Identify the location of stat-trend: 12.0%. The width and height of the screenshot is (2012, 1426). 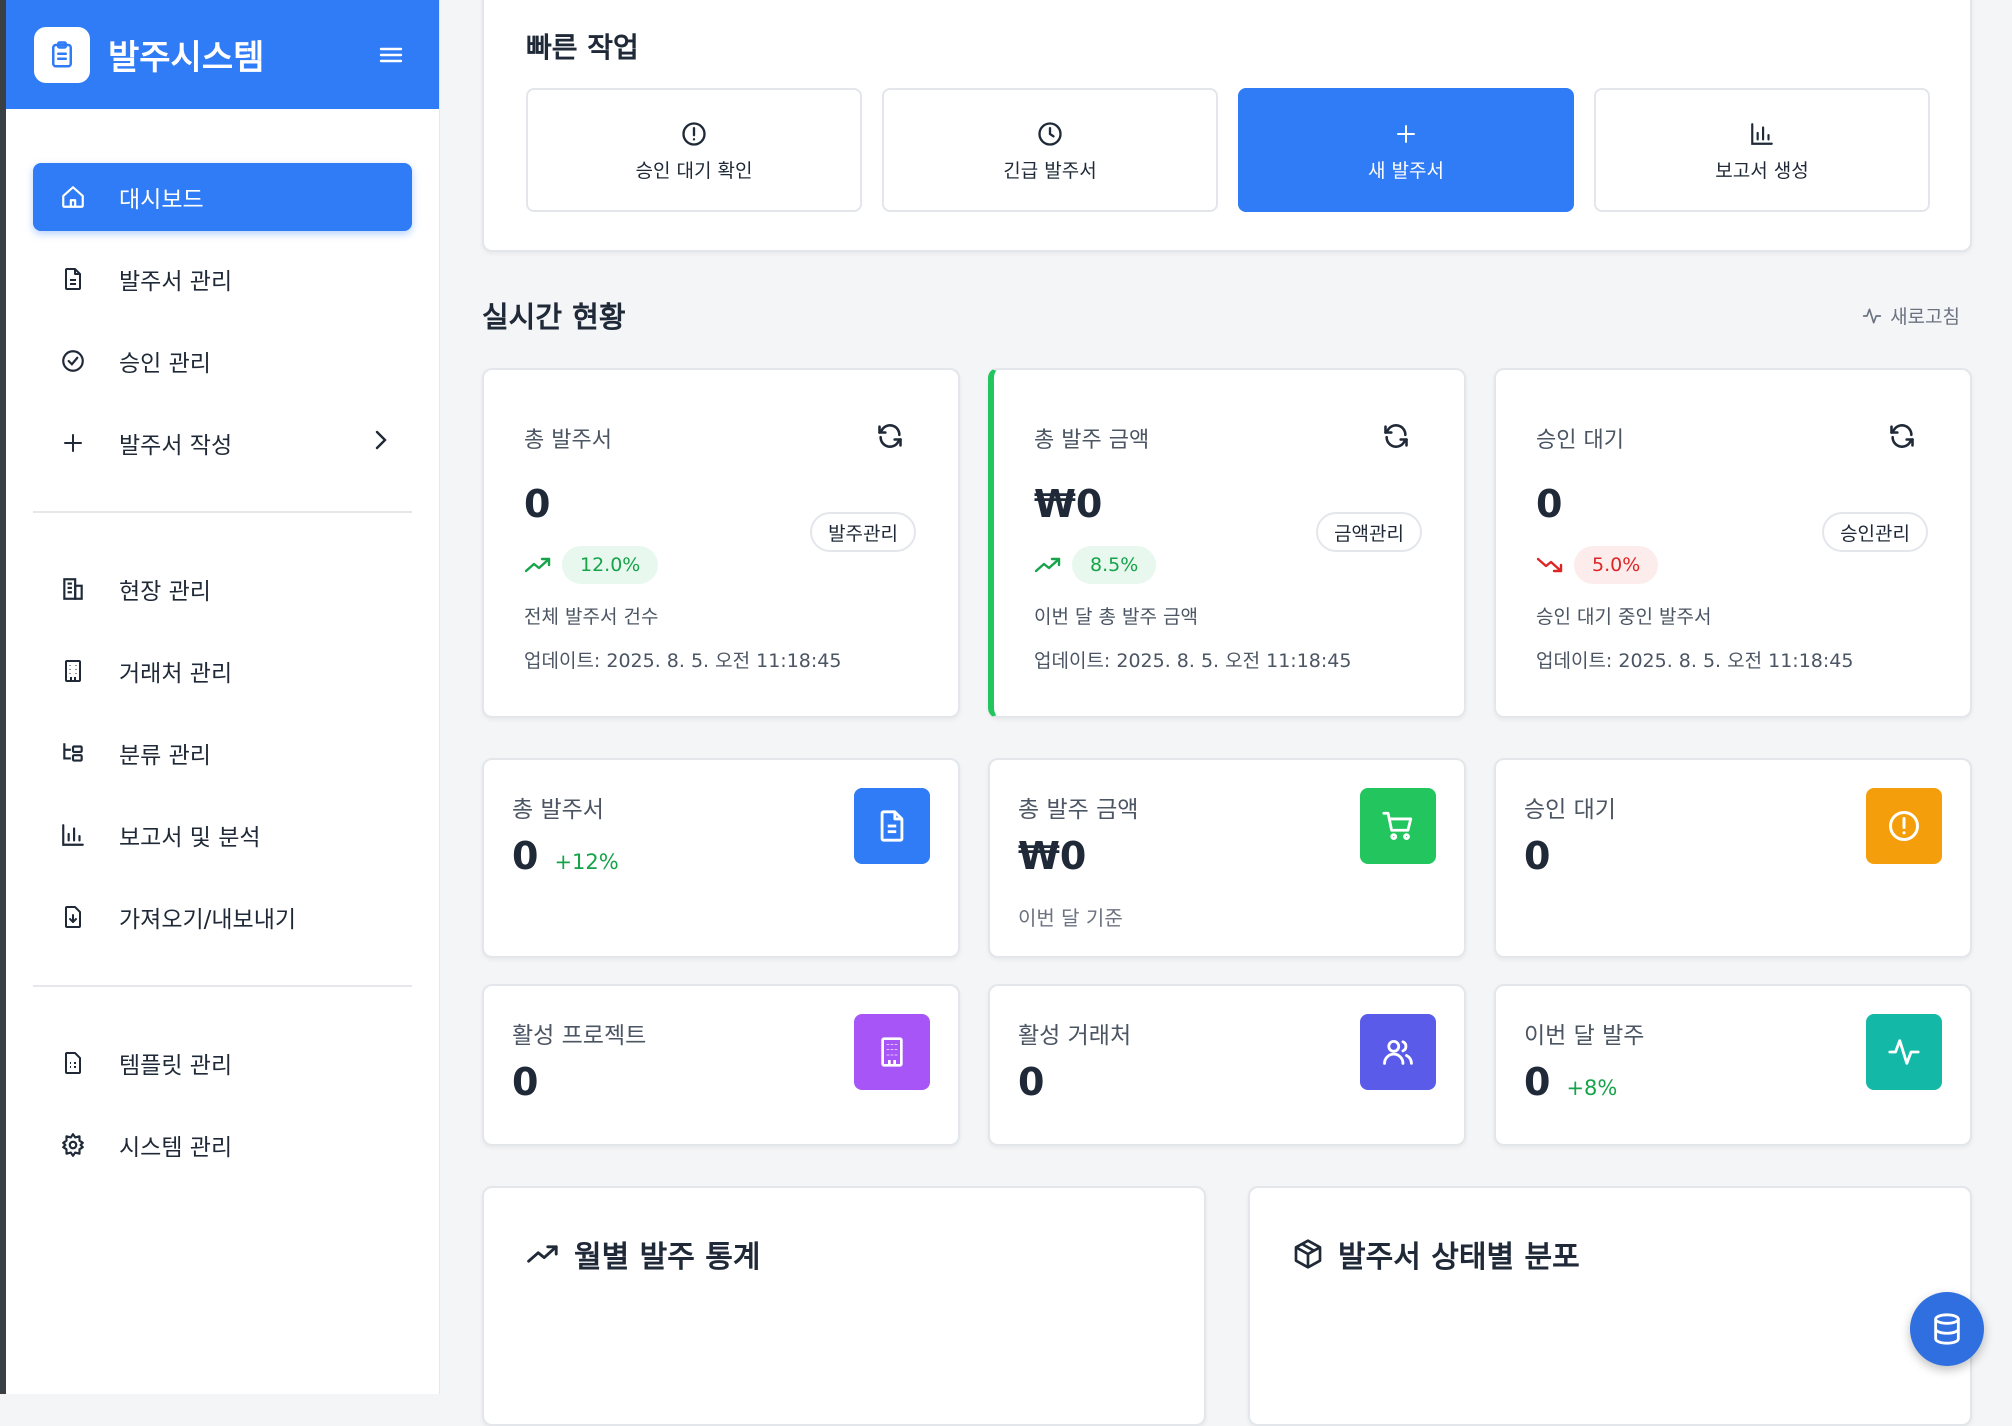
(591, 565).